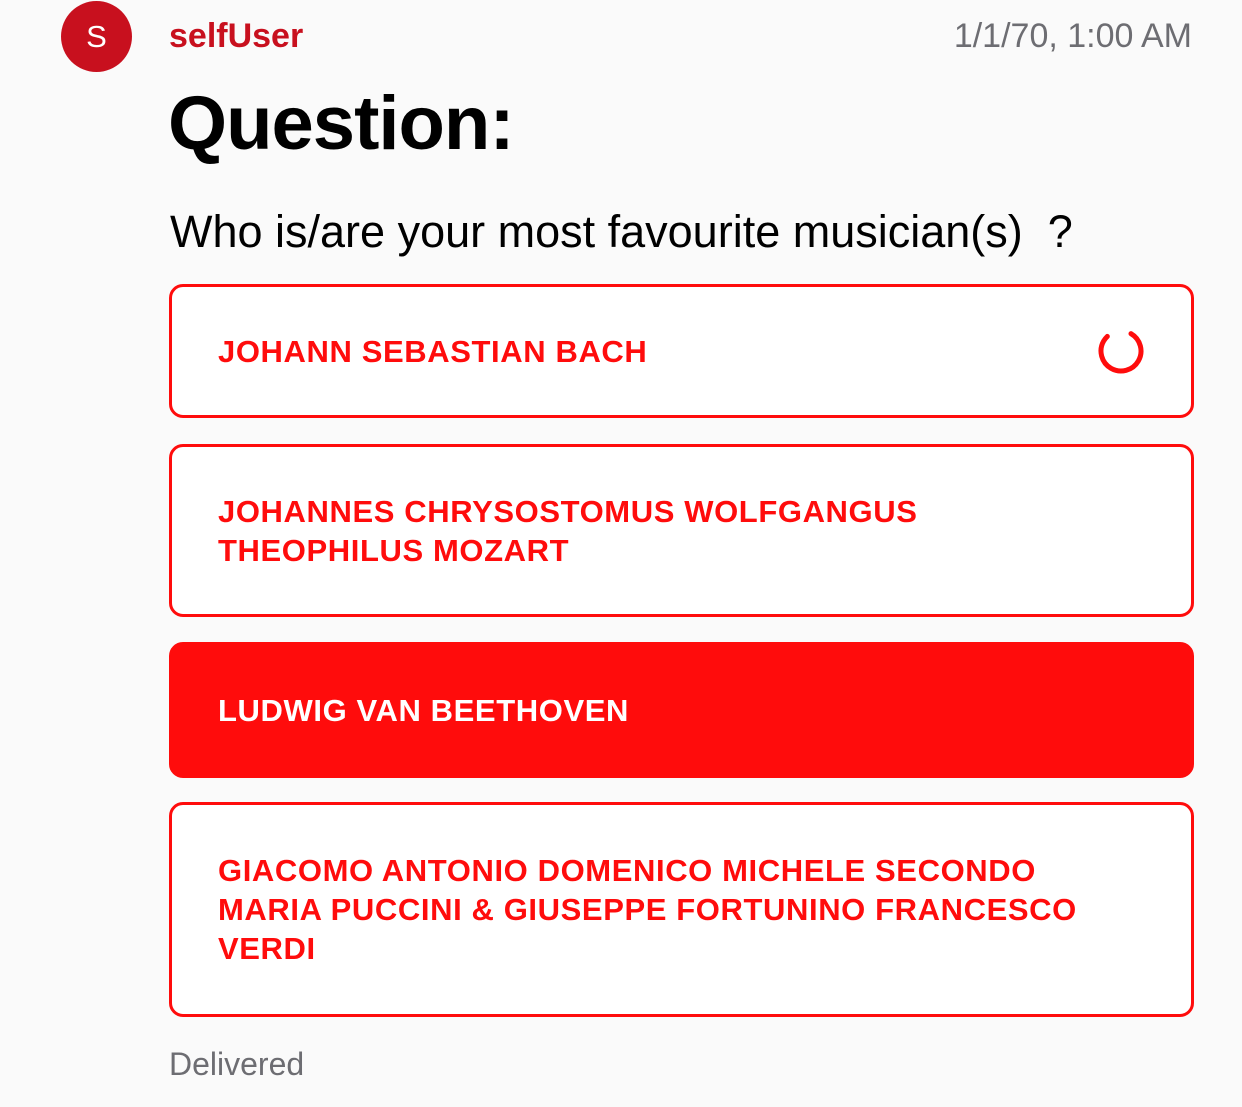 The width and height of the screenshot is (1242, 1107). I want to click on poll-option-label: JOHANN SEBASTIAN BACH, so click(433, 351).